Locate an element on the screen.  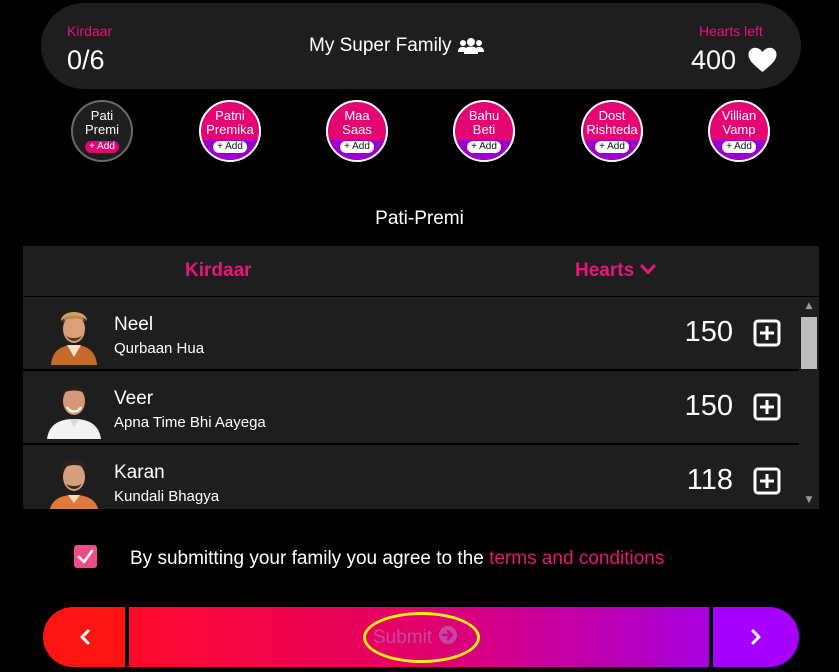
previous-button is located at coordinates (85, 637).